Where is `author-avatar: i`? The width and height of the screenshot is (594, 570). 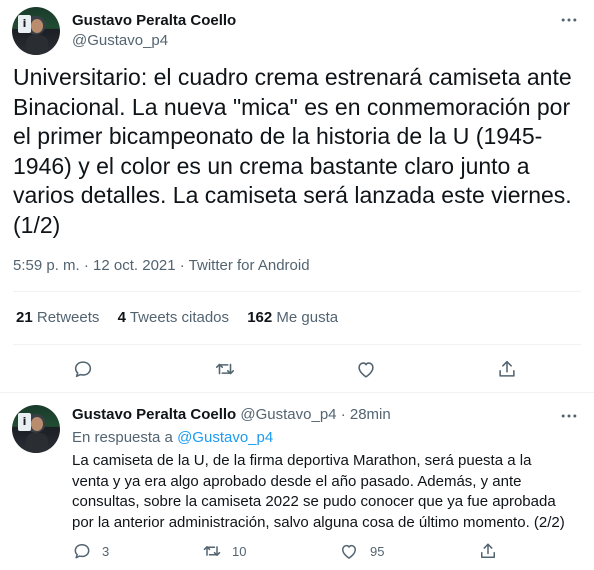
author-avatar: i is located at coordinates (36, 31).